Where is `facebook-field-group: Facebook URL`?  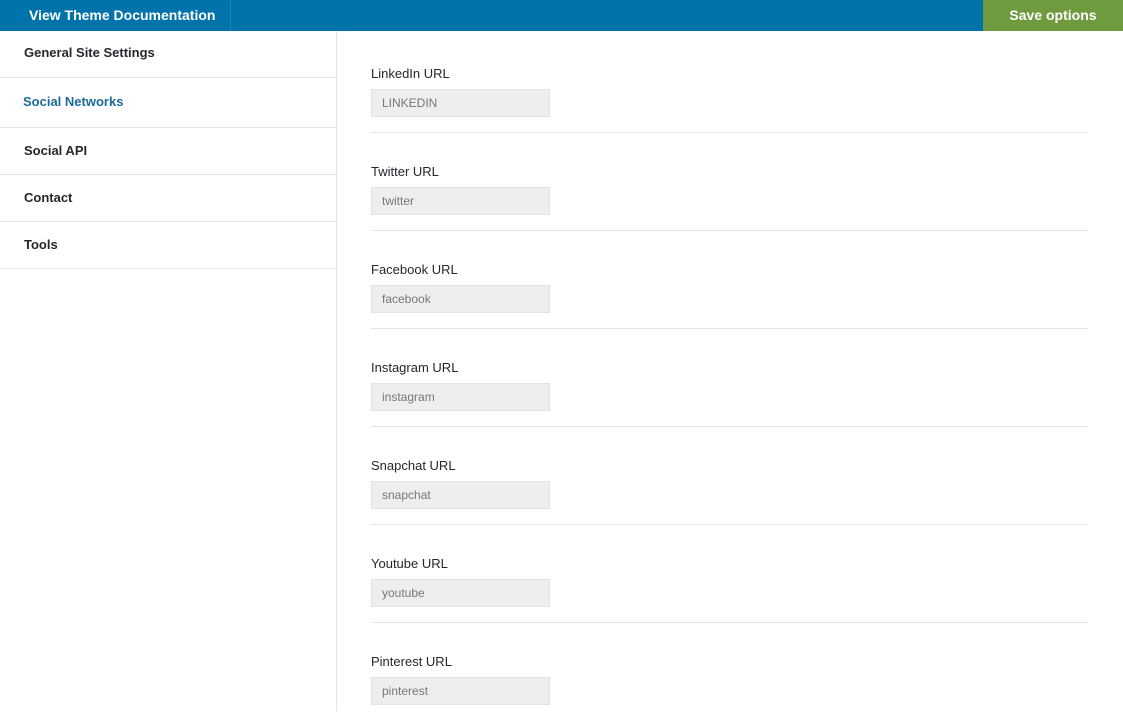
facebook-field-group: Facebook URL is located at coordinates (729, 280).